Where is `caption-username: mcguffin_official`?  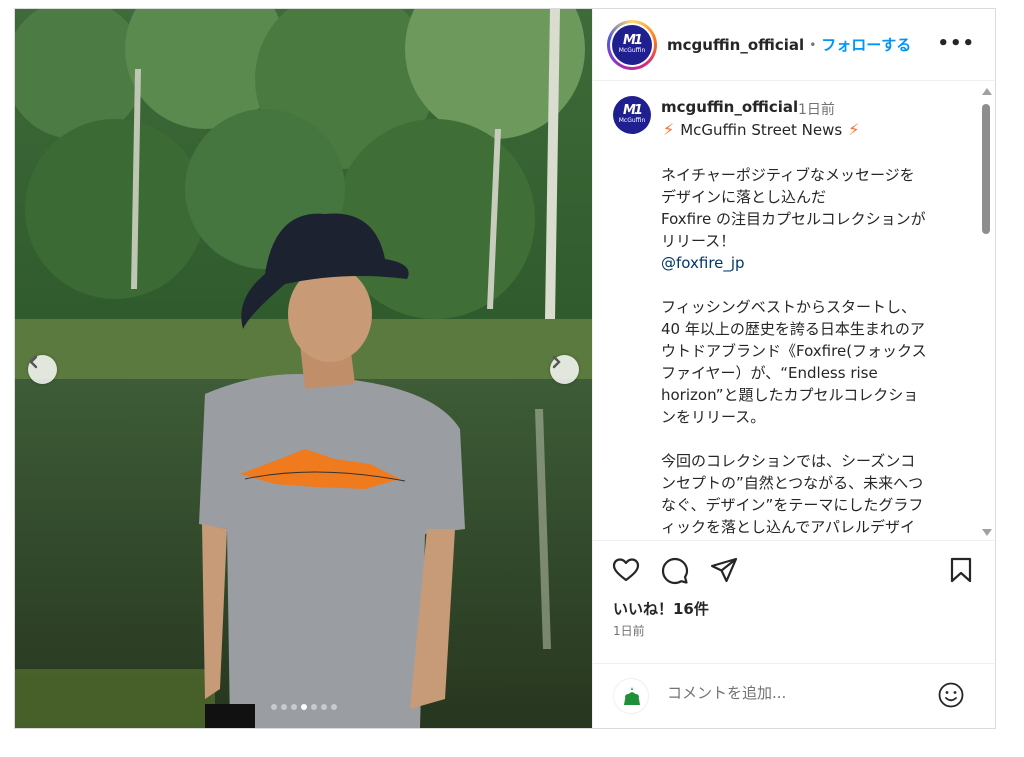
caption-username: mcguffin_official is located at coordinates (729, 107).